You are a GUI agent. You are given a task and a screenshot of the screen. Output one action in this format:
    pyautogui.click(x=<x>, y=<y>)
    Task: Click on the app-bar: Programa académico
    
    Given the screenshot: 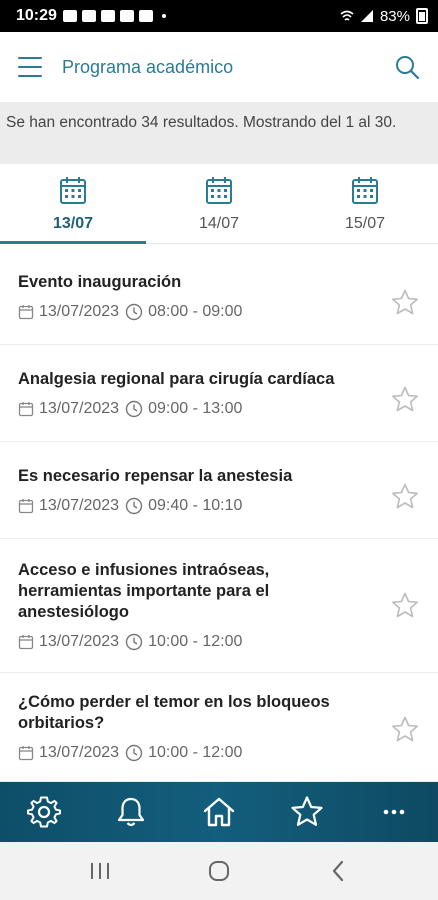 What is the action you would take?
    pyautogui.click(x=219, y=67)
    